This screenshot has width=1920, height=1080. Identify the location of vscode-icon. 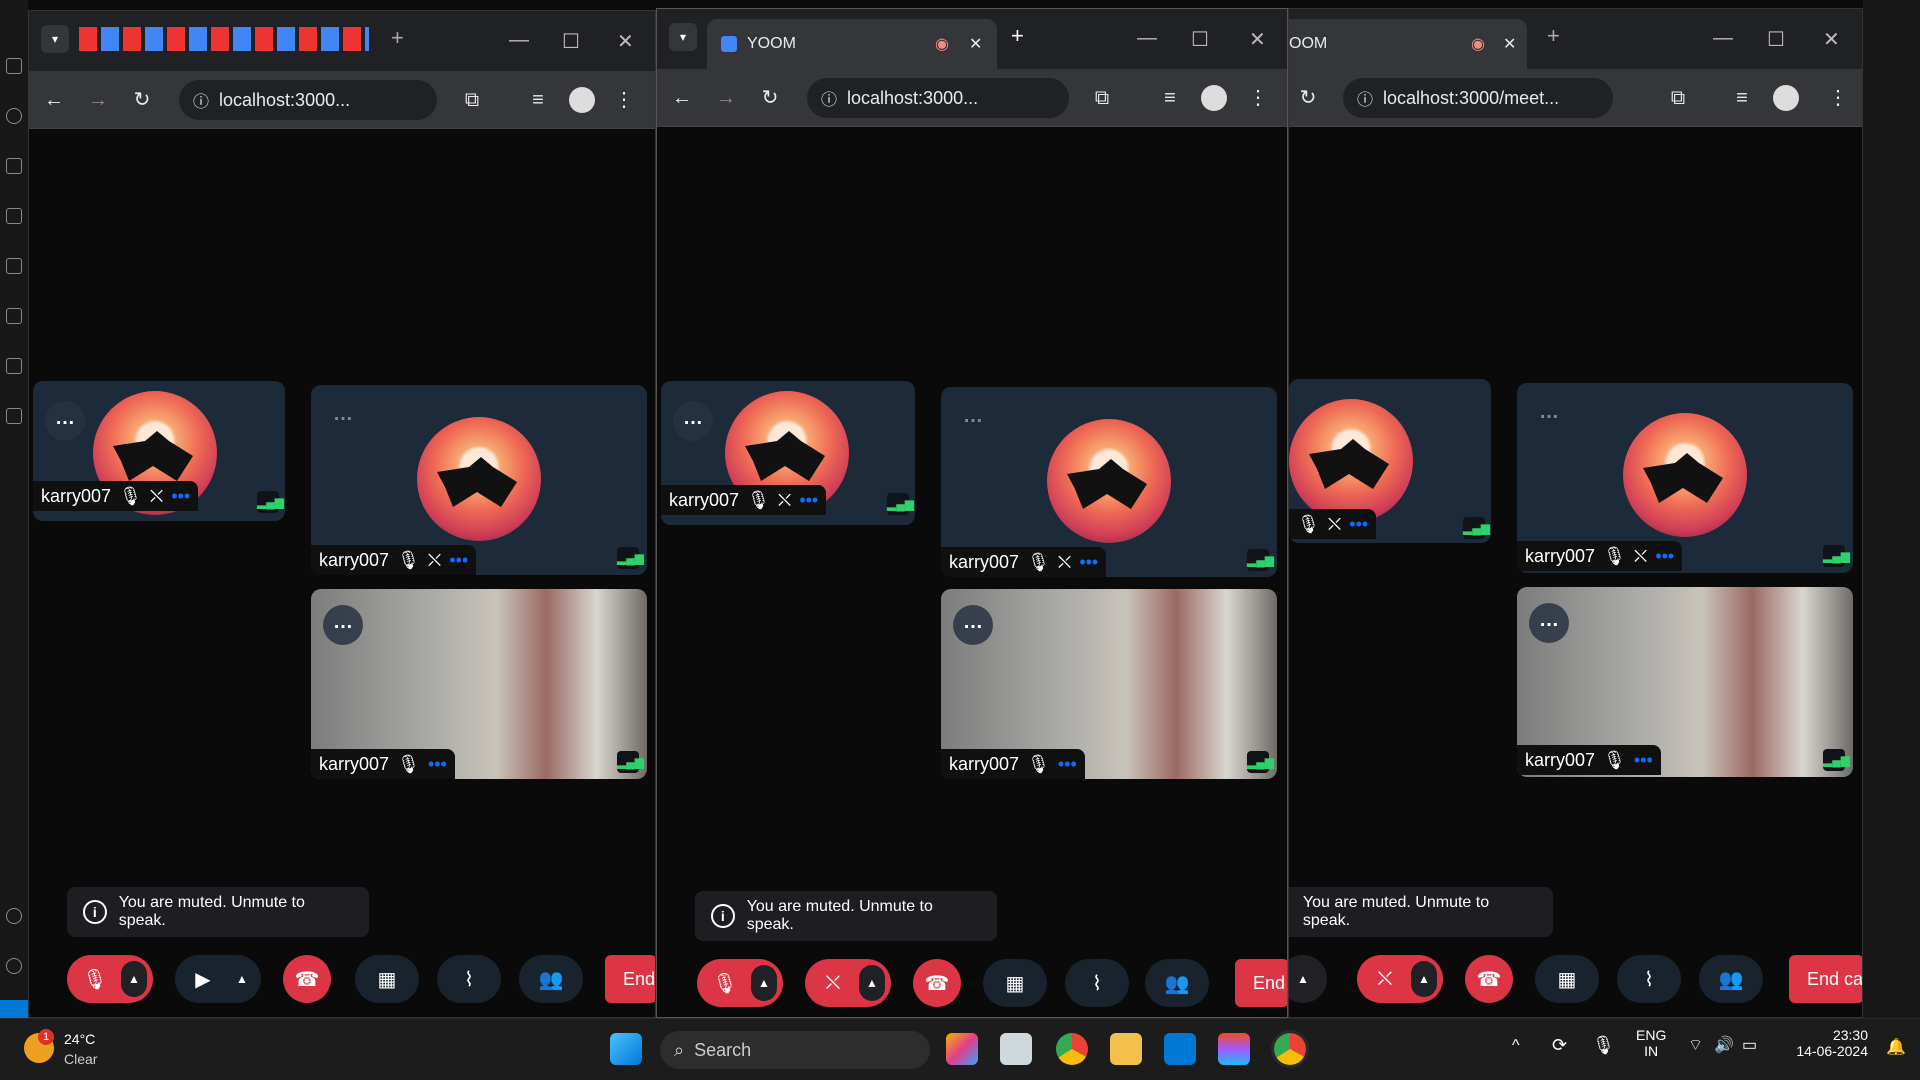
(1180, 1049).